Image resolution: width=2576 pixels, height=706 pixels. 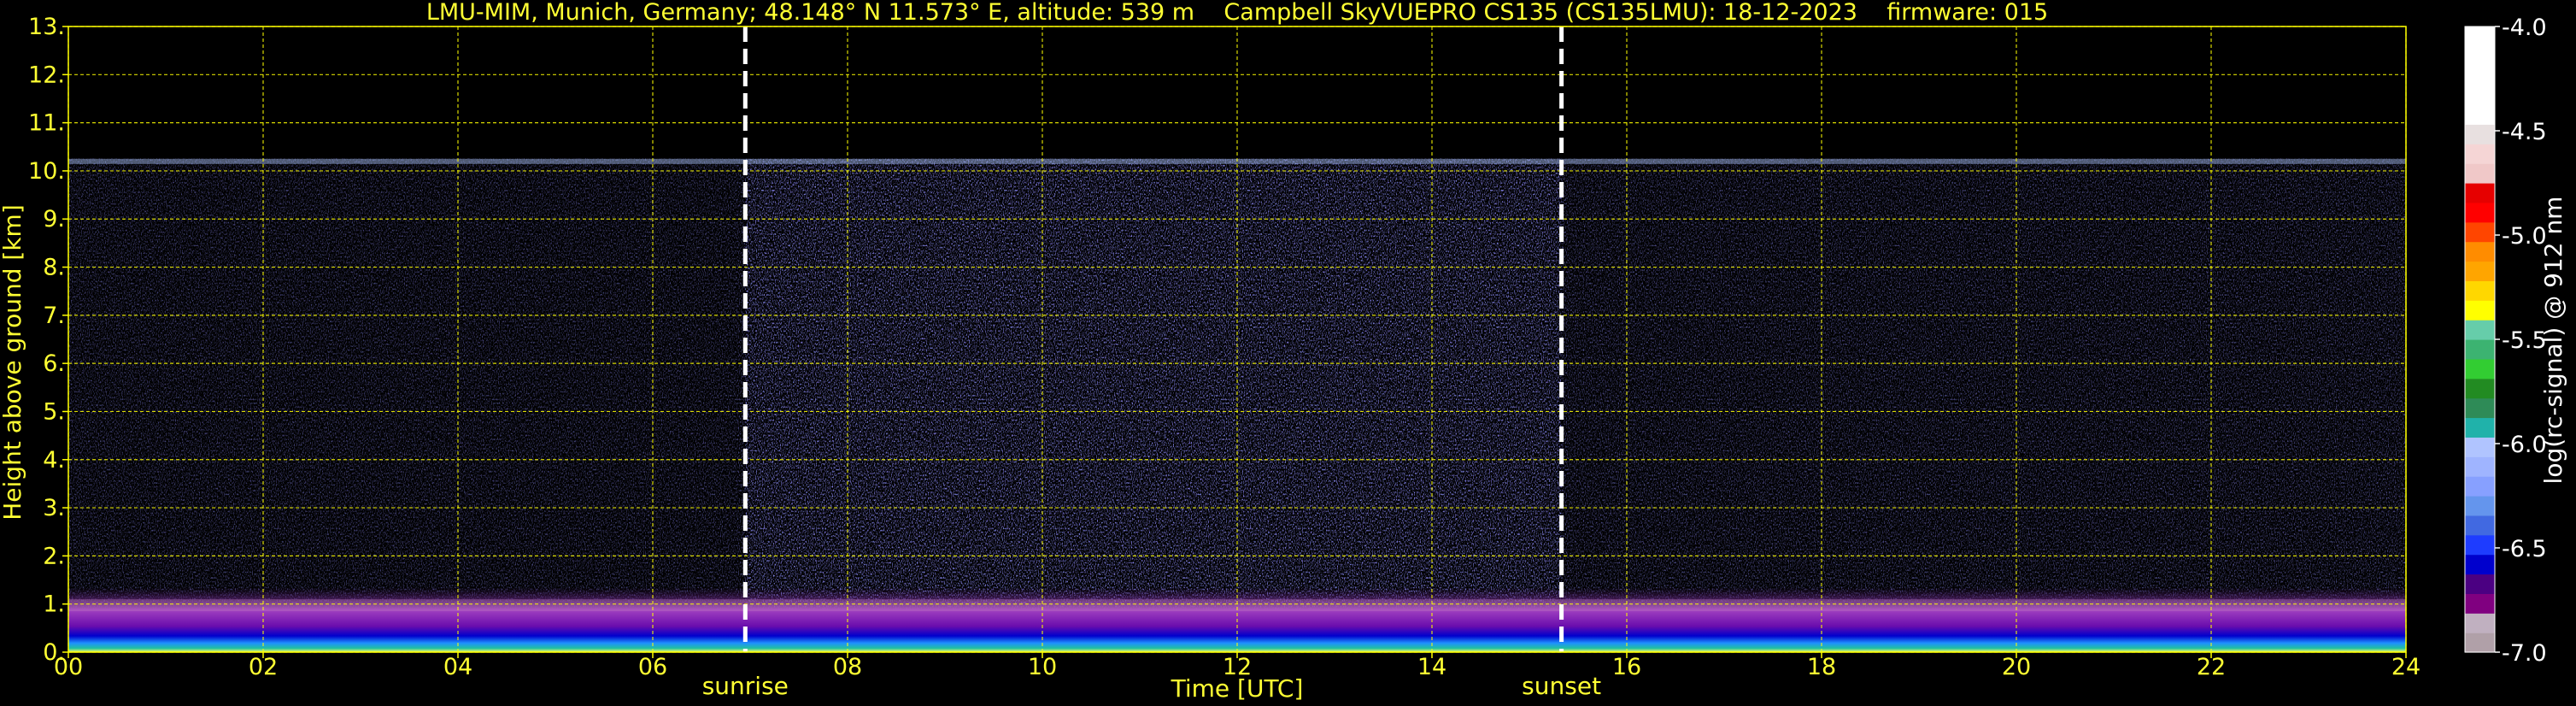 I want to click on y-tick-label: 13., so click(x=46, y=27).